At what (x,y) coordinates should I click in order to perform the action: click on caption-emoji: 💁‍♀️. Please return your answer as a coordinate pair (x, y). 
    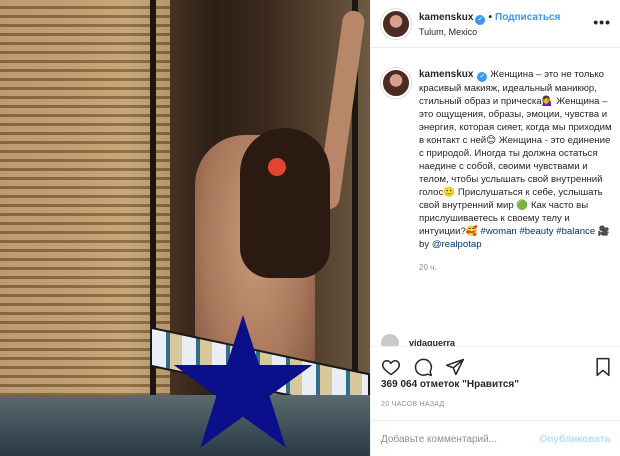
    Looking at the image, I should click on (547, 101).